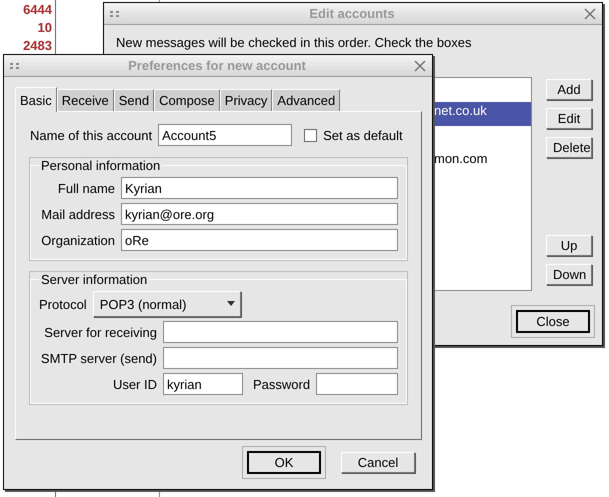  I want to click on tab: Send, so click(134, 100).